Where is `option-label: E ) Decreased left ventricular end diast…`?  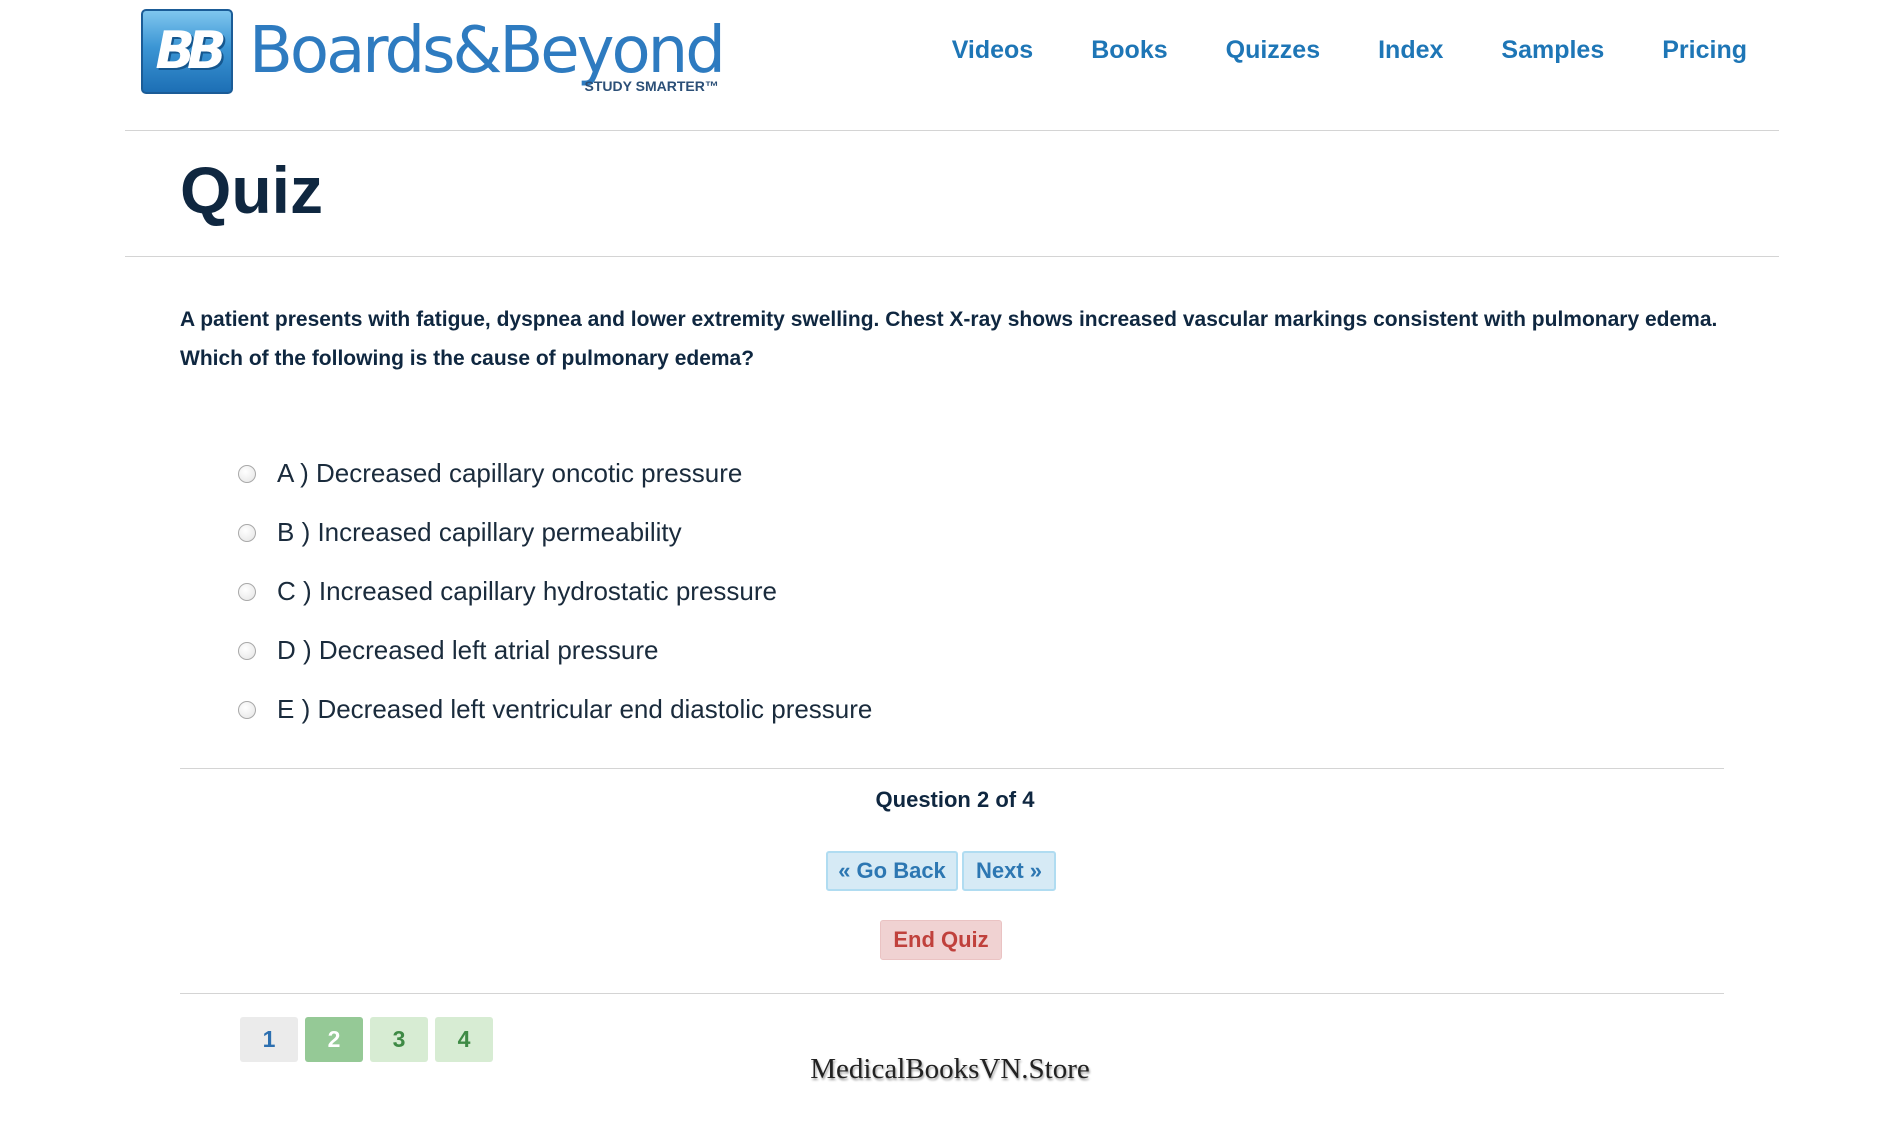
option-label: E ) Decreased left ventricular end diast… is located at coordinates (575, 709).